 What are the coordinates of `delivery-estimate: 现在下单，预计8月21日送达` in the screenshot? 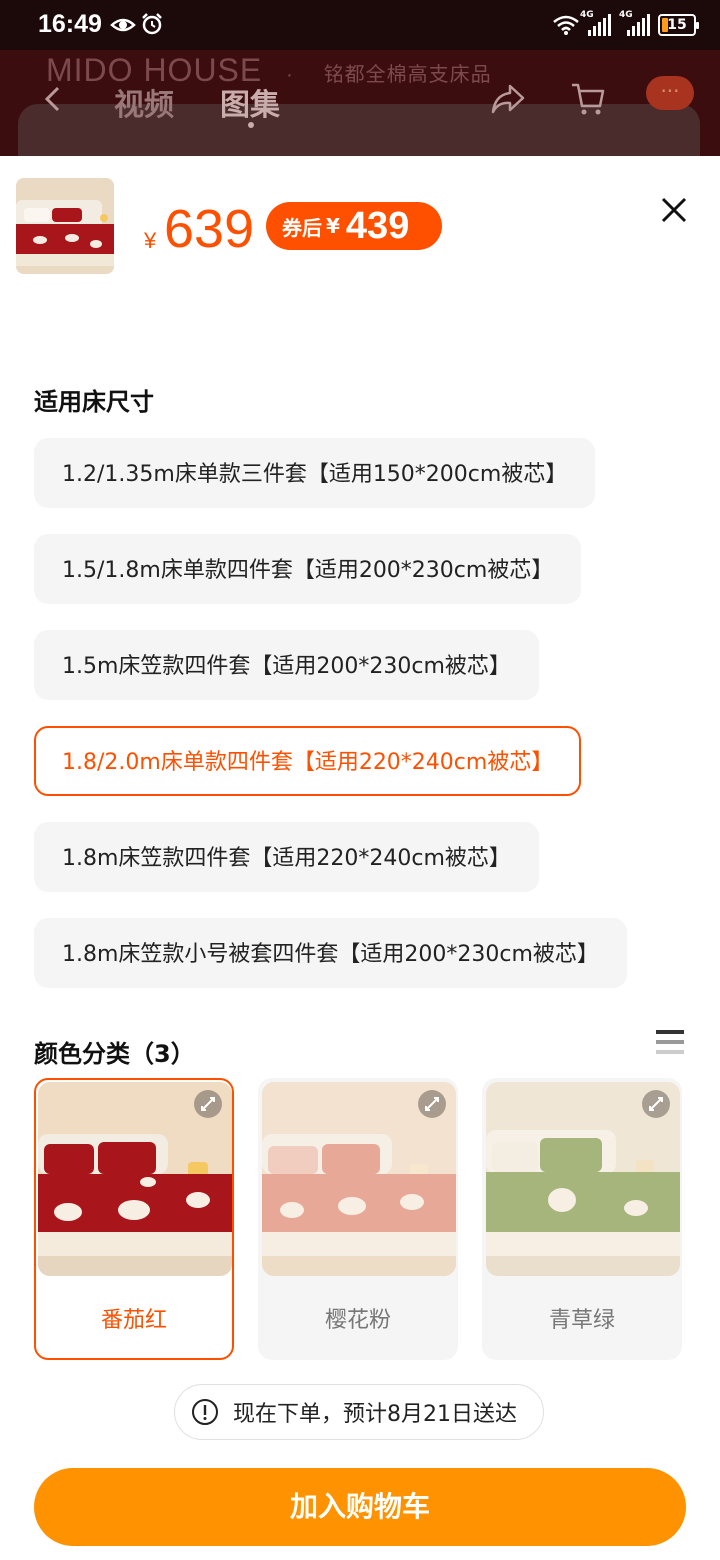 It's located at (359, 1412).